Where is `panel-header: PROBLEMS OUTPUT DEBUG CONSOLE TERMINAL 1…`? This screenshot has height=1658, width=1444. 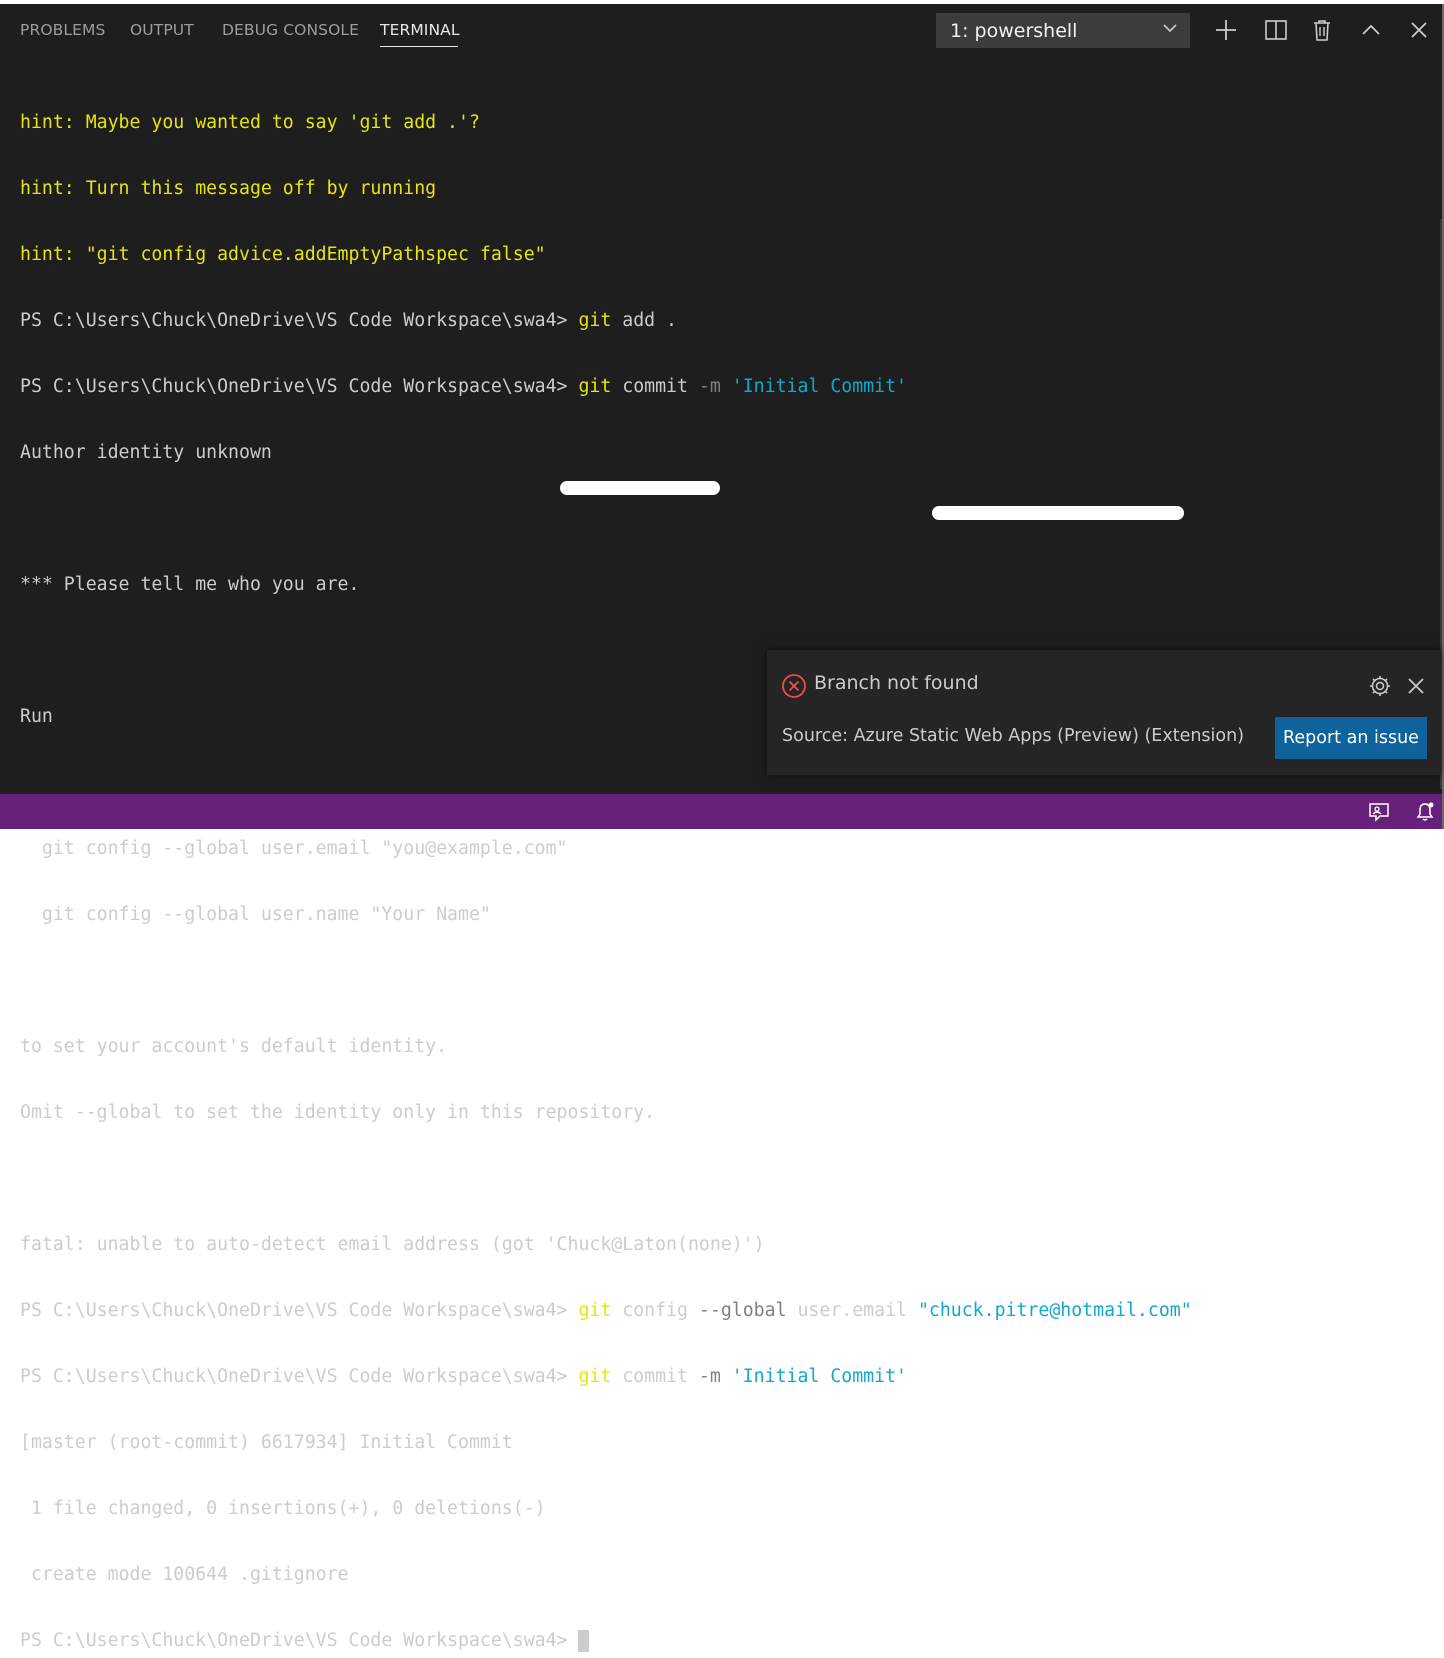 panel-header: PROBLEMS OUTPUT DEBUG CONSOLE TERMINAL 1… is located at coordinates (721, 32).